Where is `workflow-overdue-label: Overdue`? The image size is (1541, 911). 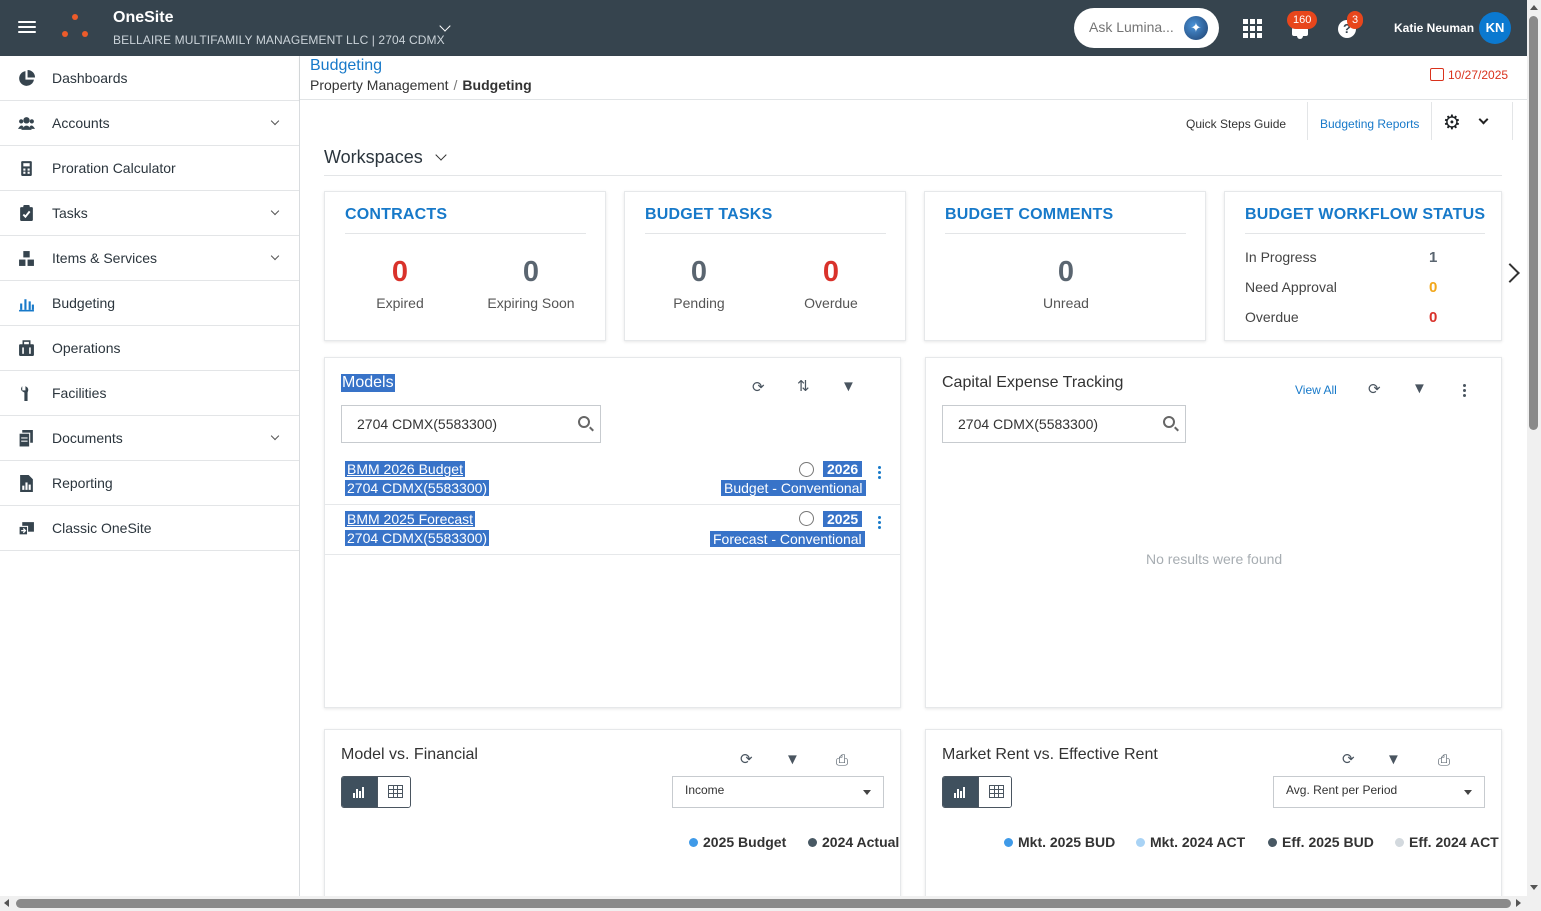
workflow-overdue-label: Overdue is located at coordinates (1272, 317).